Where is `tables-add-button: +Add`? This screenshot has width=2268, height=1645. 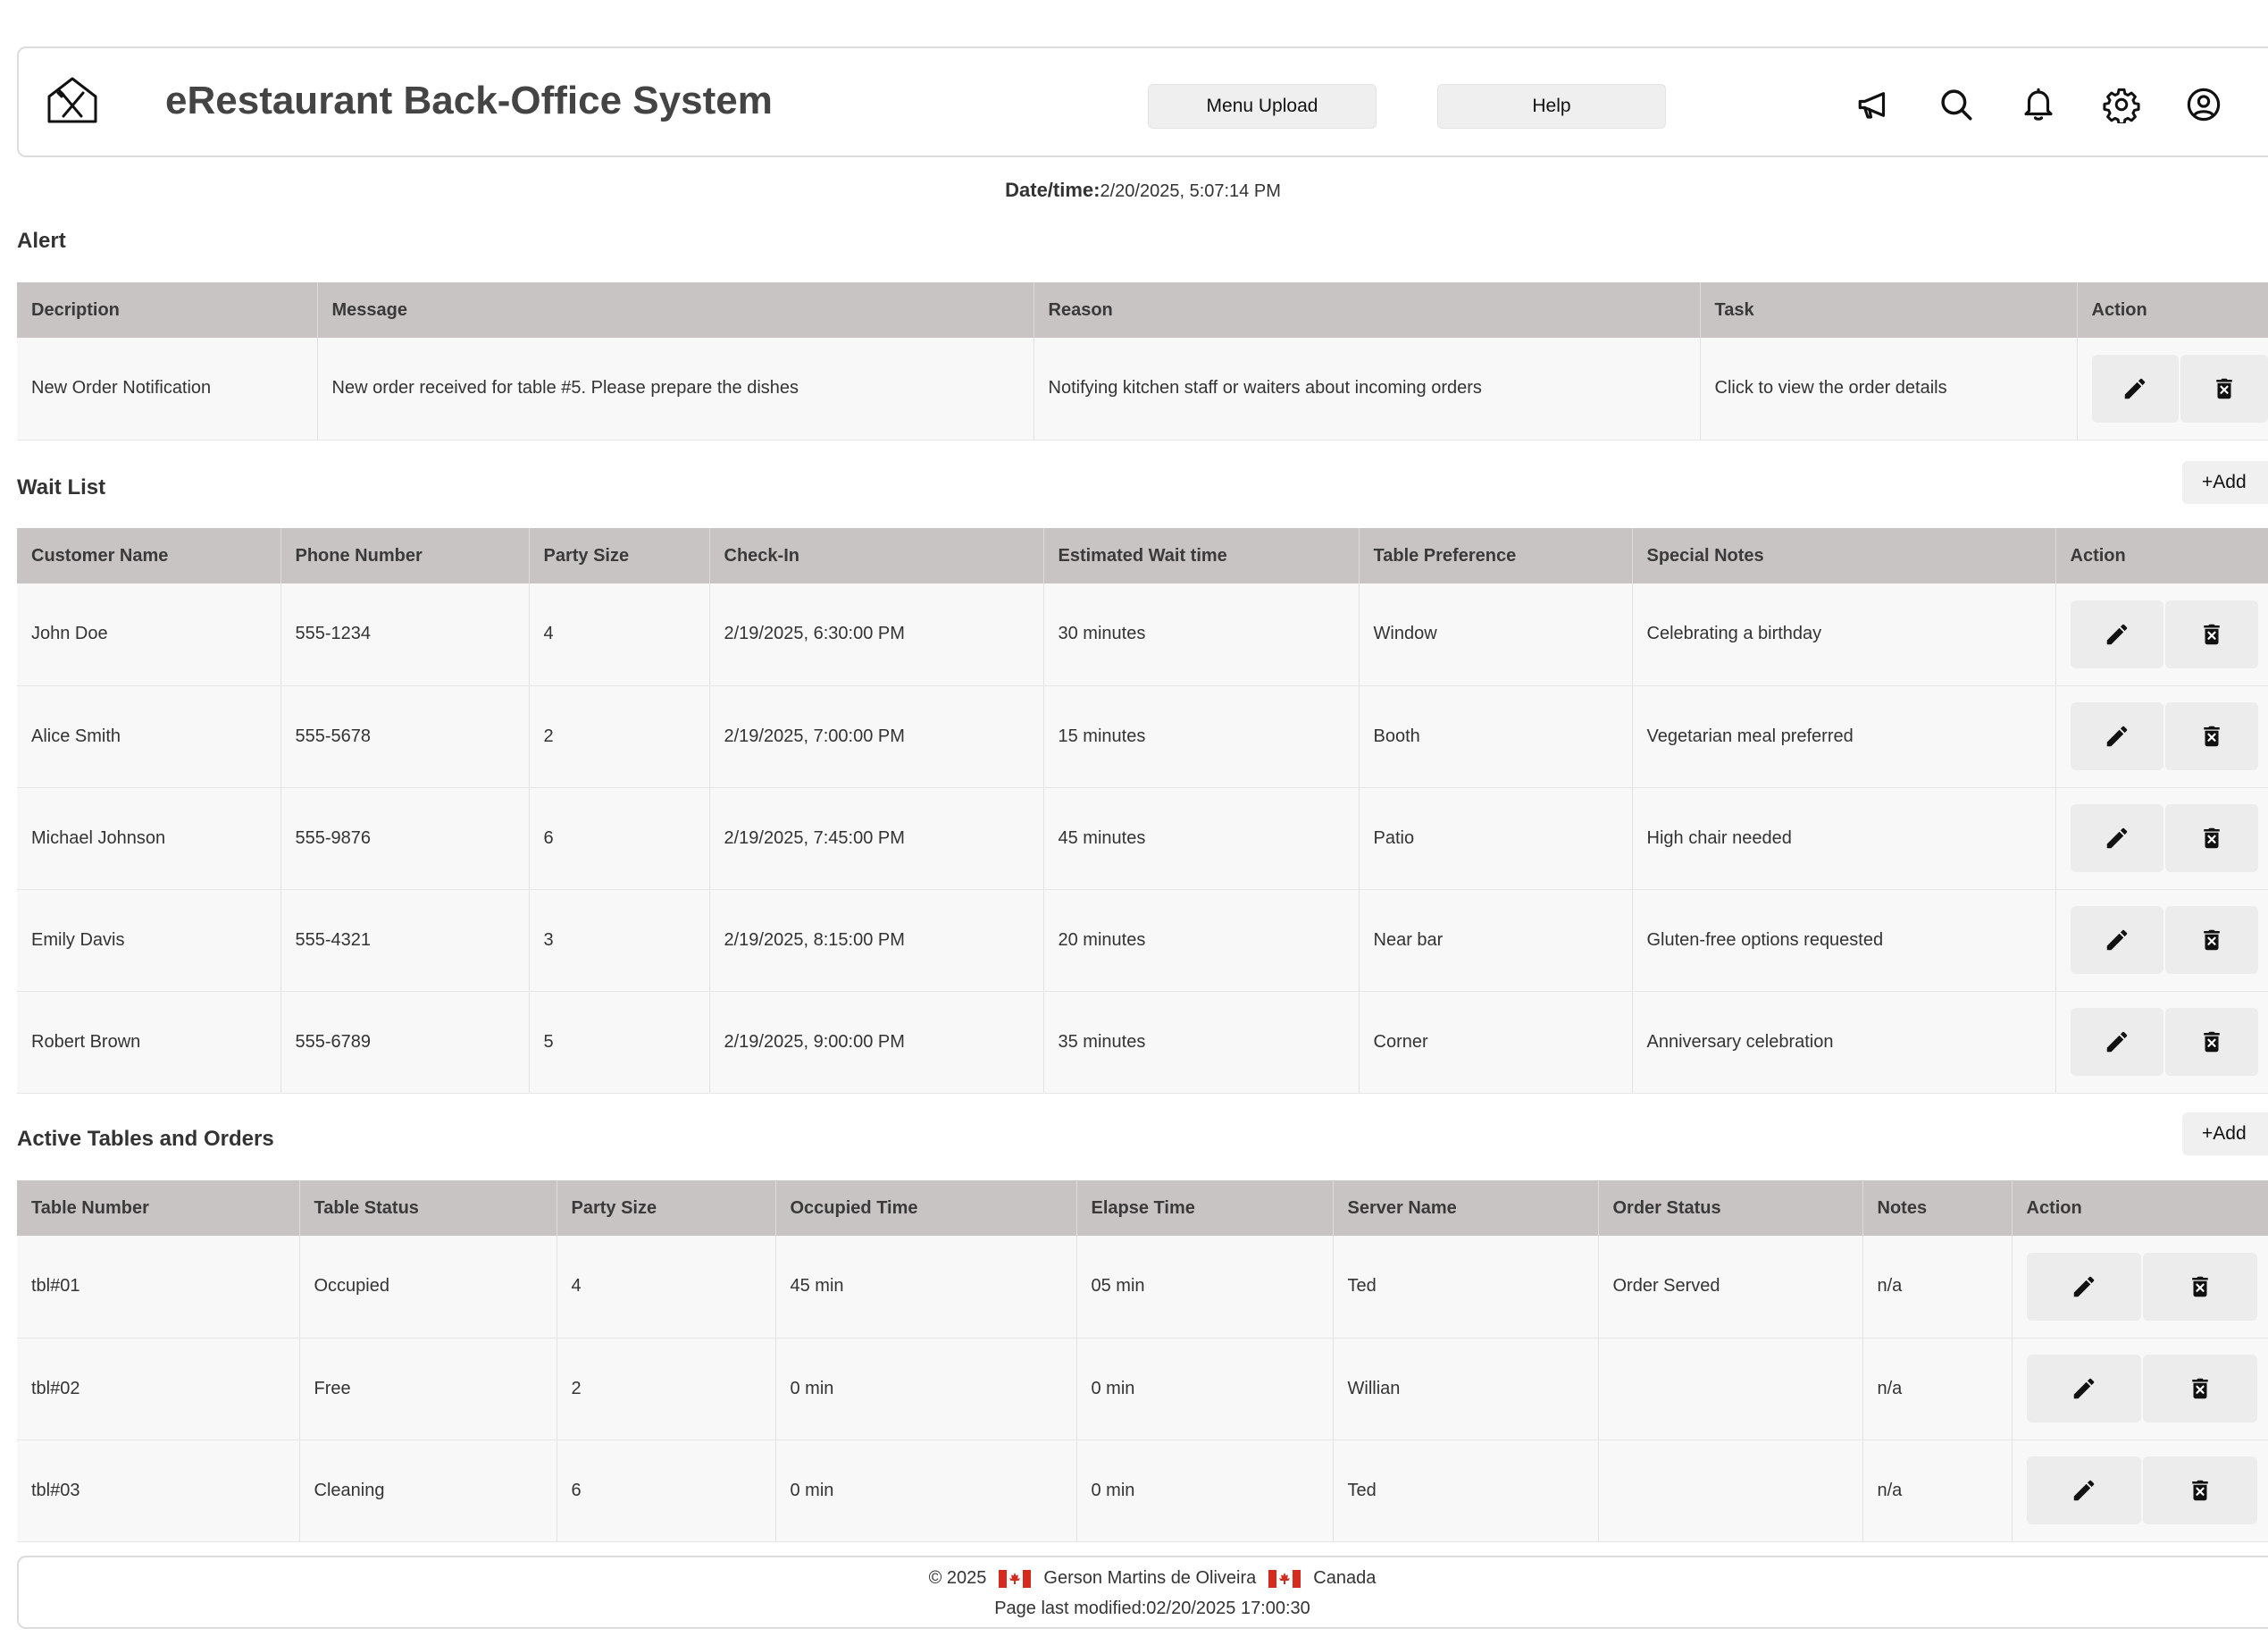
tables-add-button: +Add is located at coordinates (2225, 1133).